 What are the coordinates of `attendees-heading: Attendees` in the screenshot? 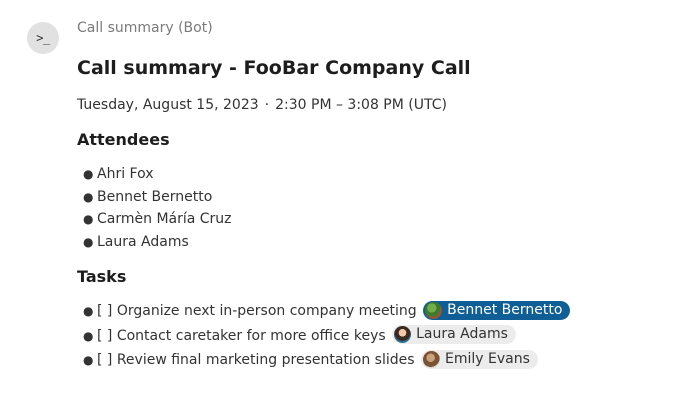 It's located at (123, 139).